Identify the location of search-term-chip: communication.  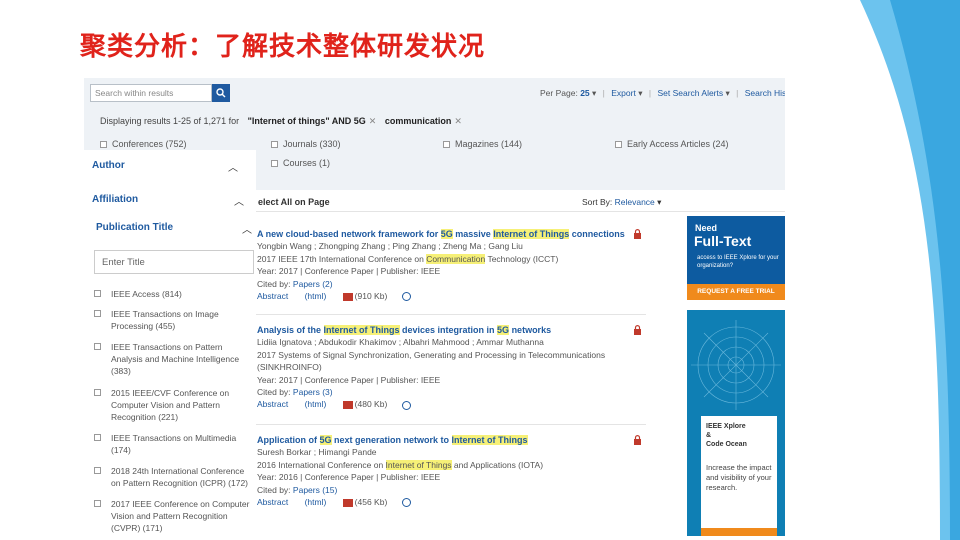
(418, 121).